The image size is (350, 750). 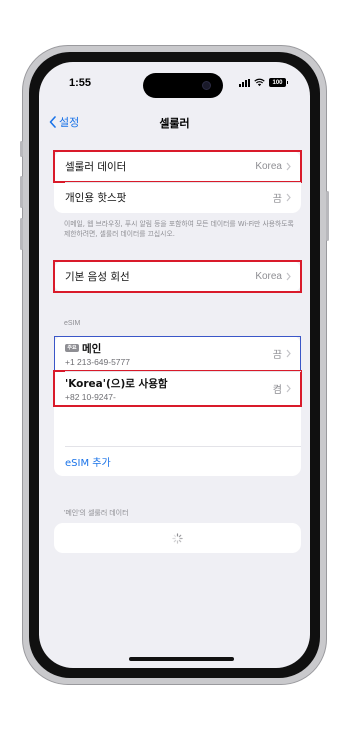 What do you see at coordinates (206, 85) in the screenshot?
I see `camera-icon` at bounding box center [206, 85].